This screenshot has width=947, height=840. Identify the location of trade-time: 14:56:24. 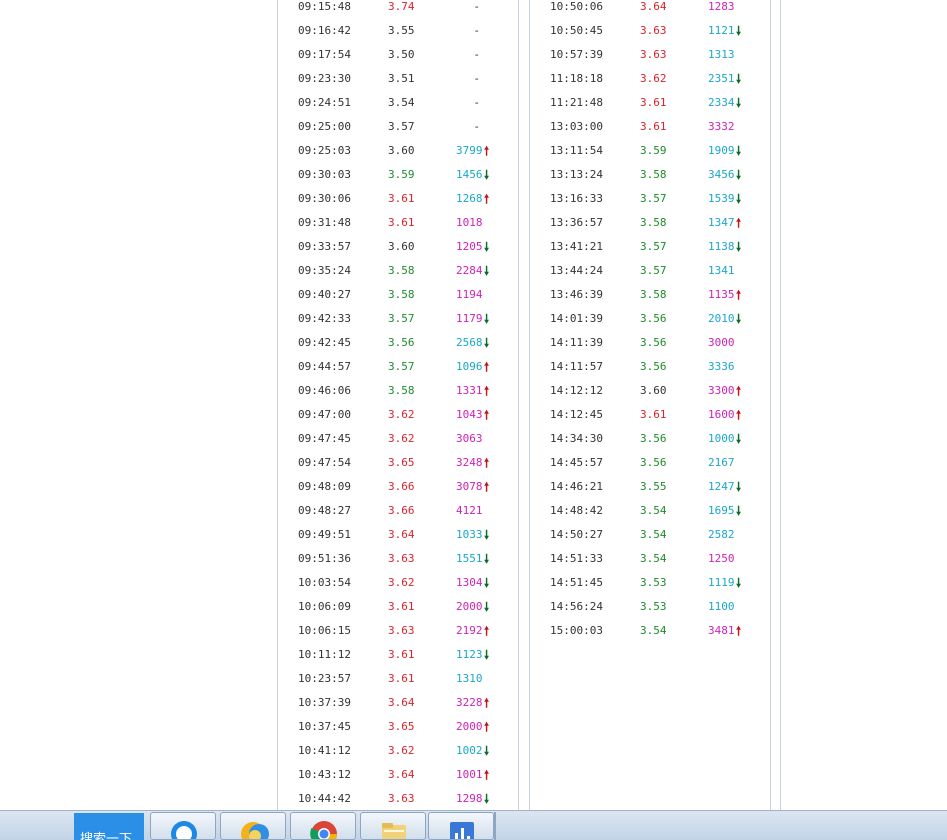
(576, 606).